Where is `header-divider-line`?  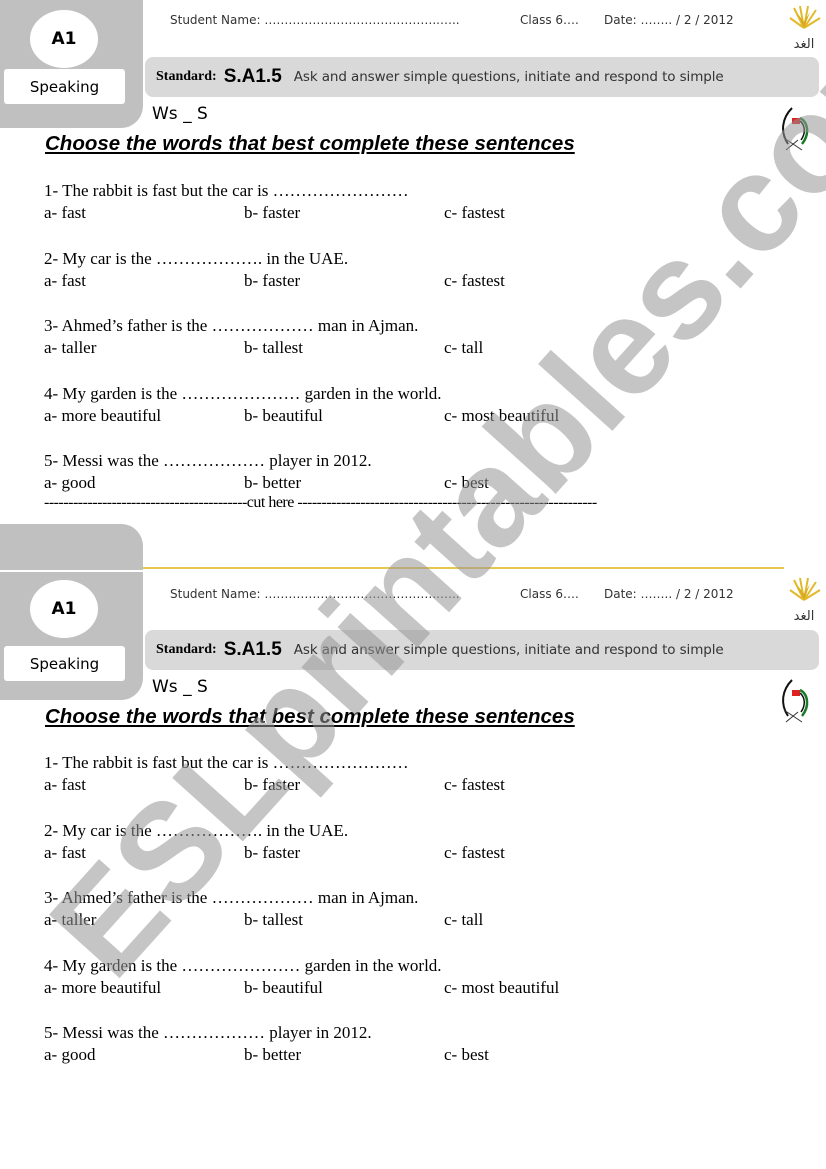
header-divider-line is located at coordinates (463, 568).